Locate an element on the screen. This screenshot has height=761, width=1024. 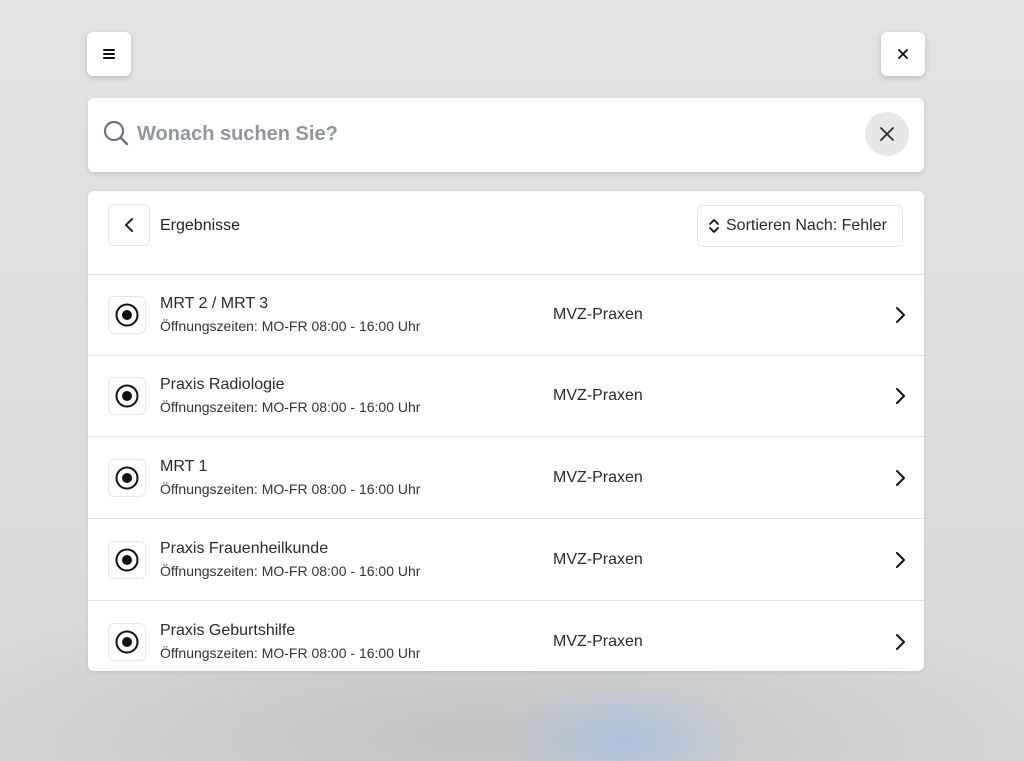
close-button is located at coordinates (903, 54).